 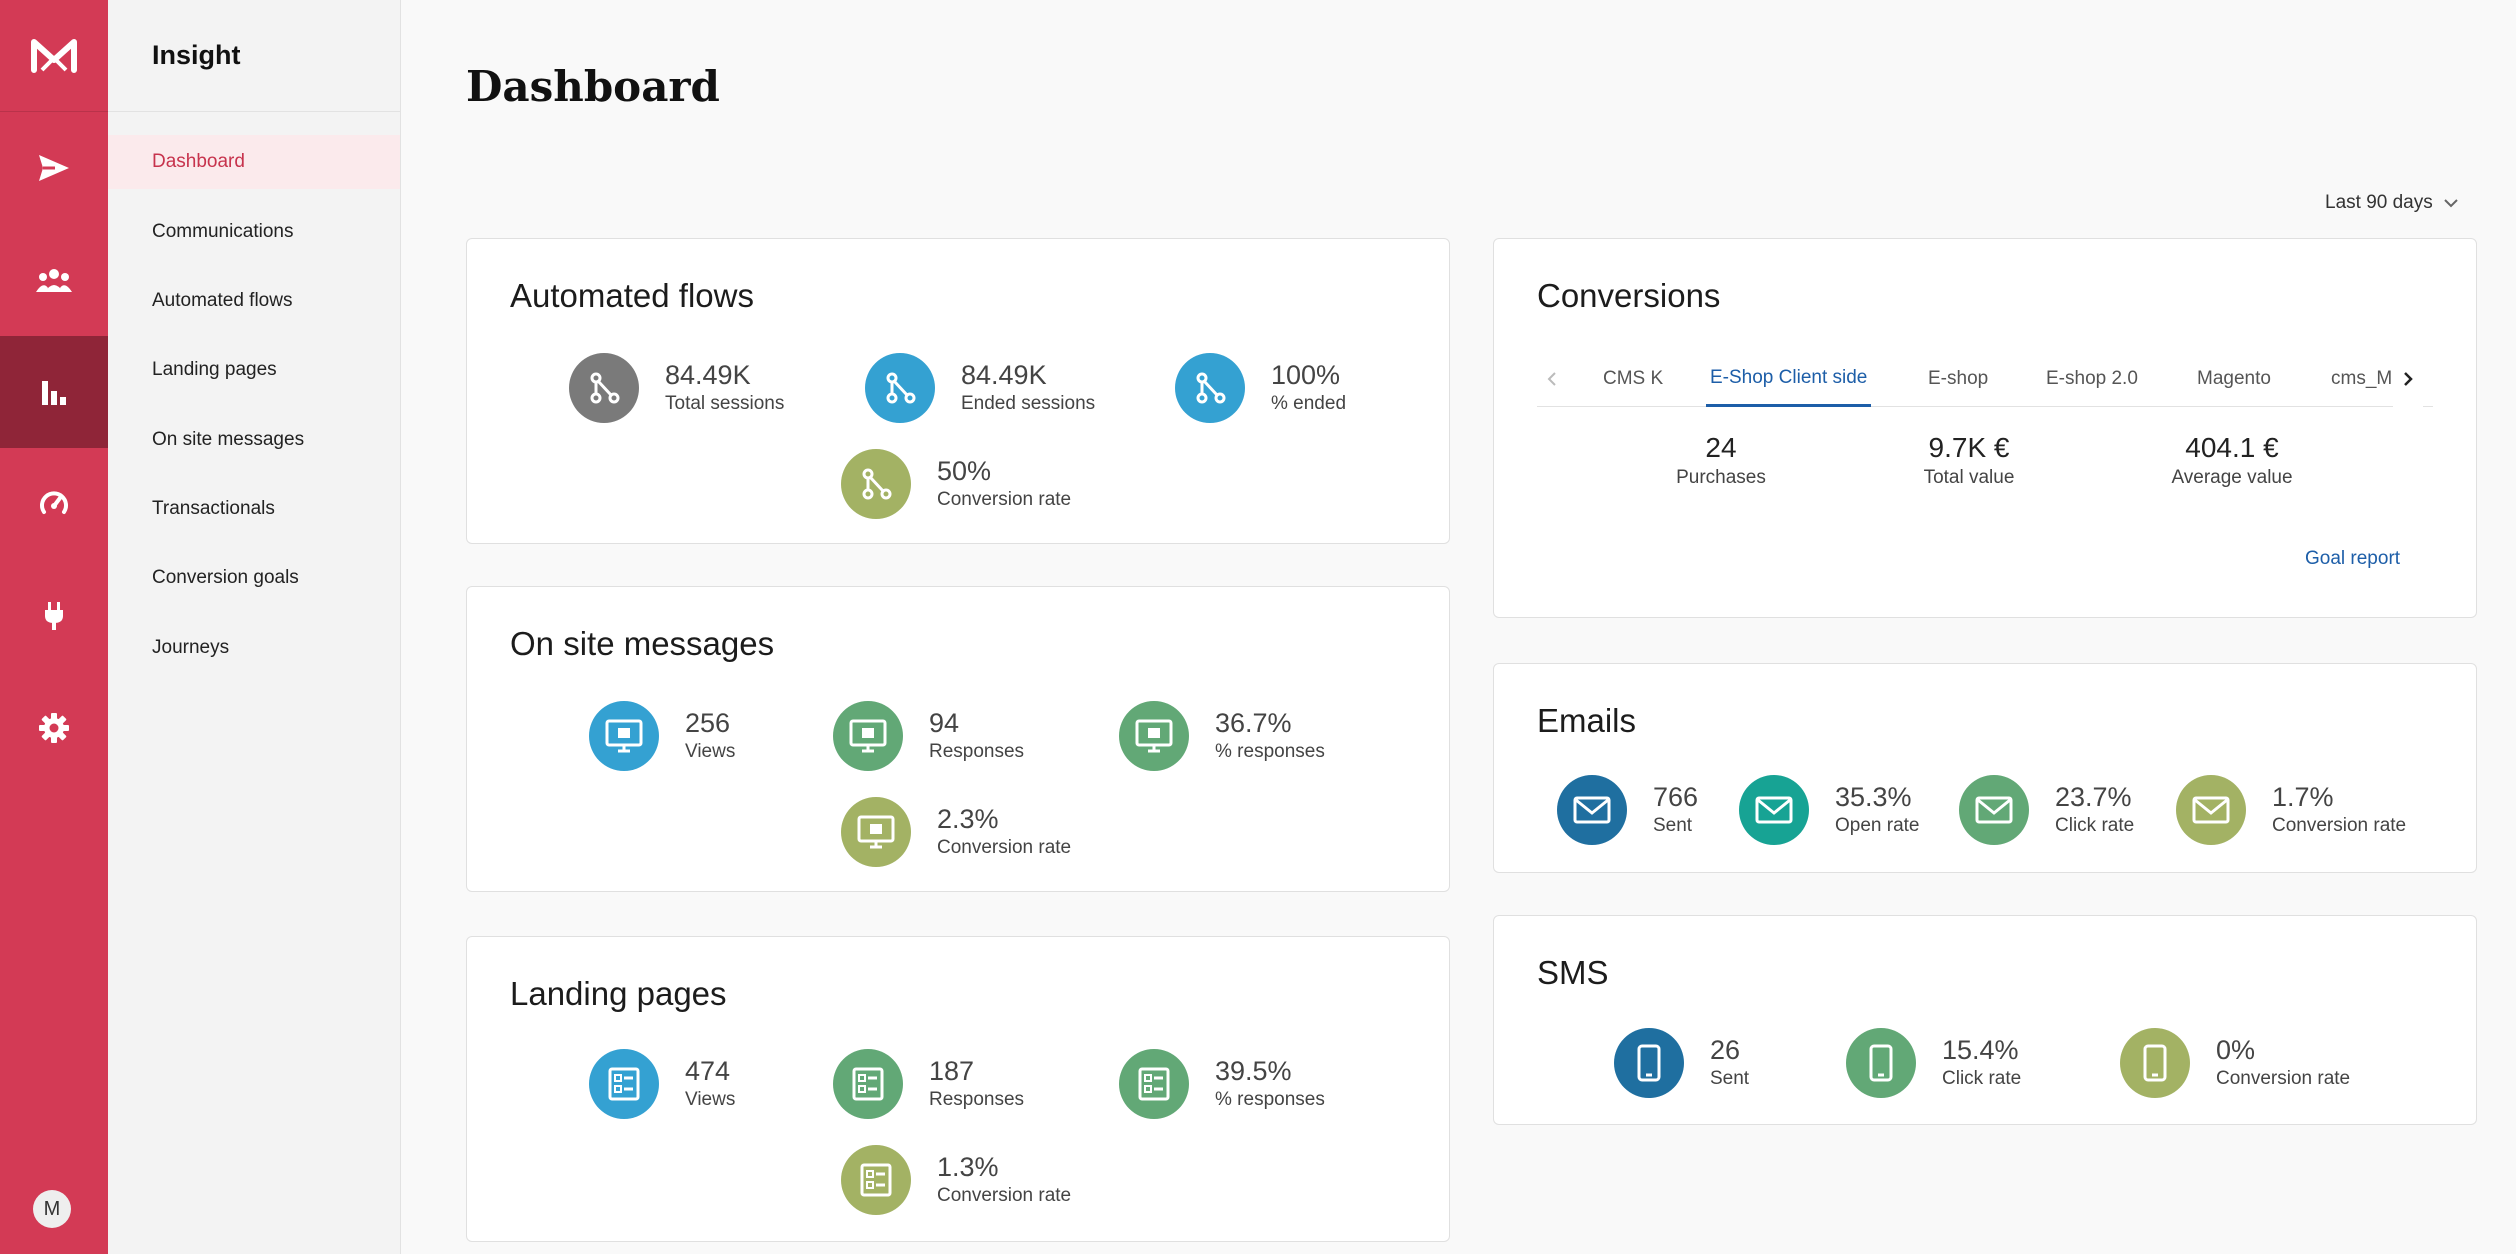 I want to click on stat-responses: 94 Responses, so click(x=928, y=736).